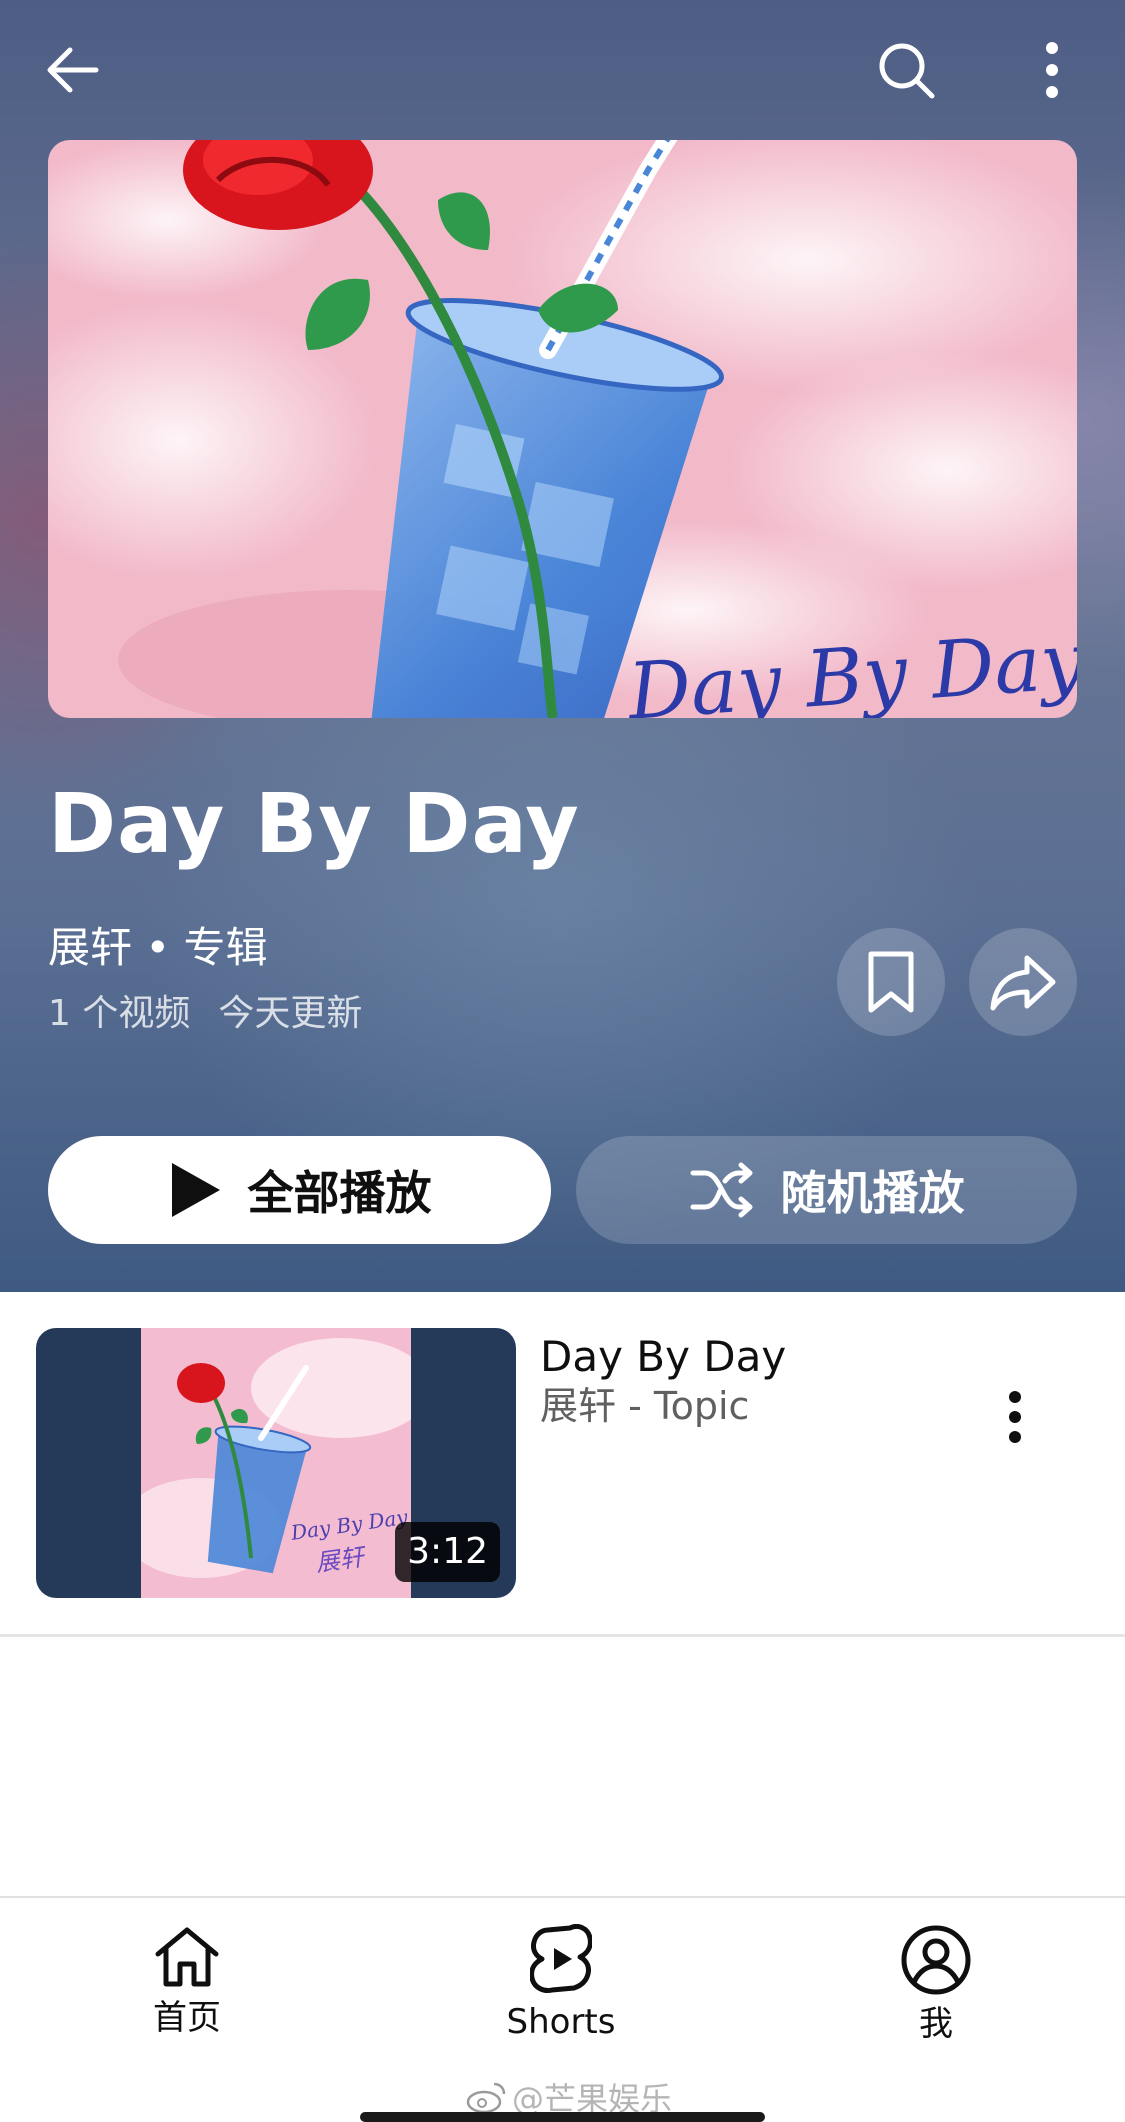 This screenshot has height=2122, width=1125. Describe the element at coordinates (486, 2098) in the screenshot. I see `weibo-icon` at that location.